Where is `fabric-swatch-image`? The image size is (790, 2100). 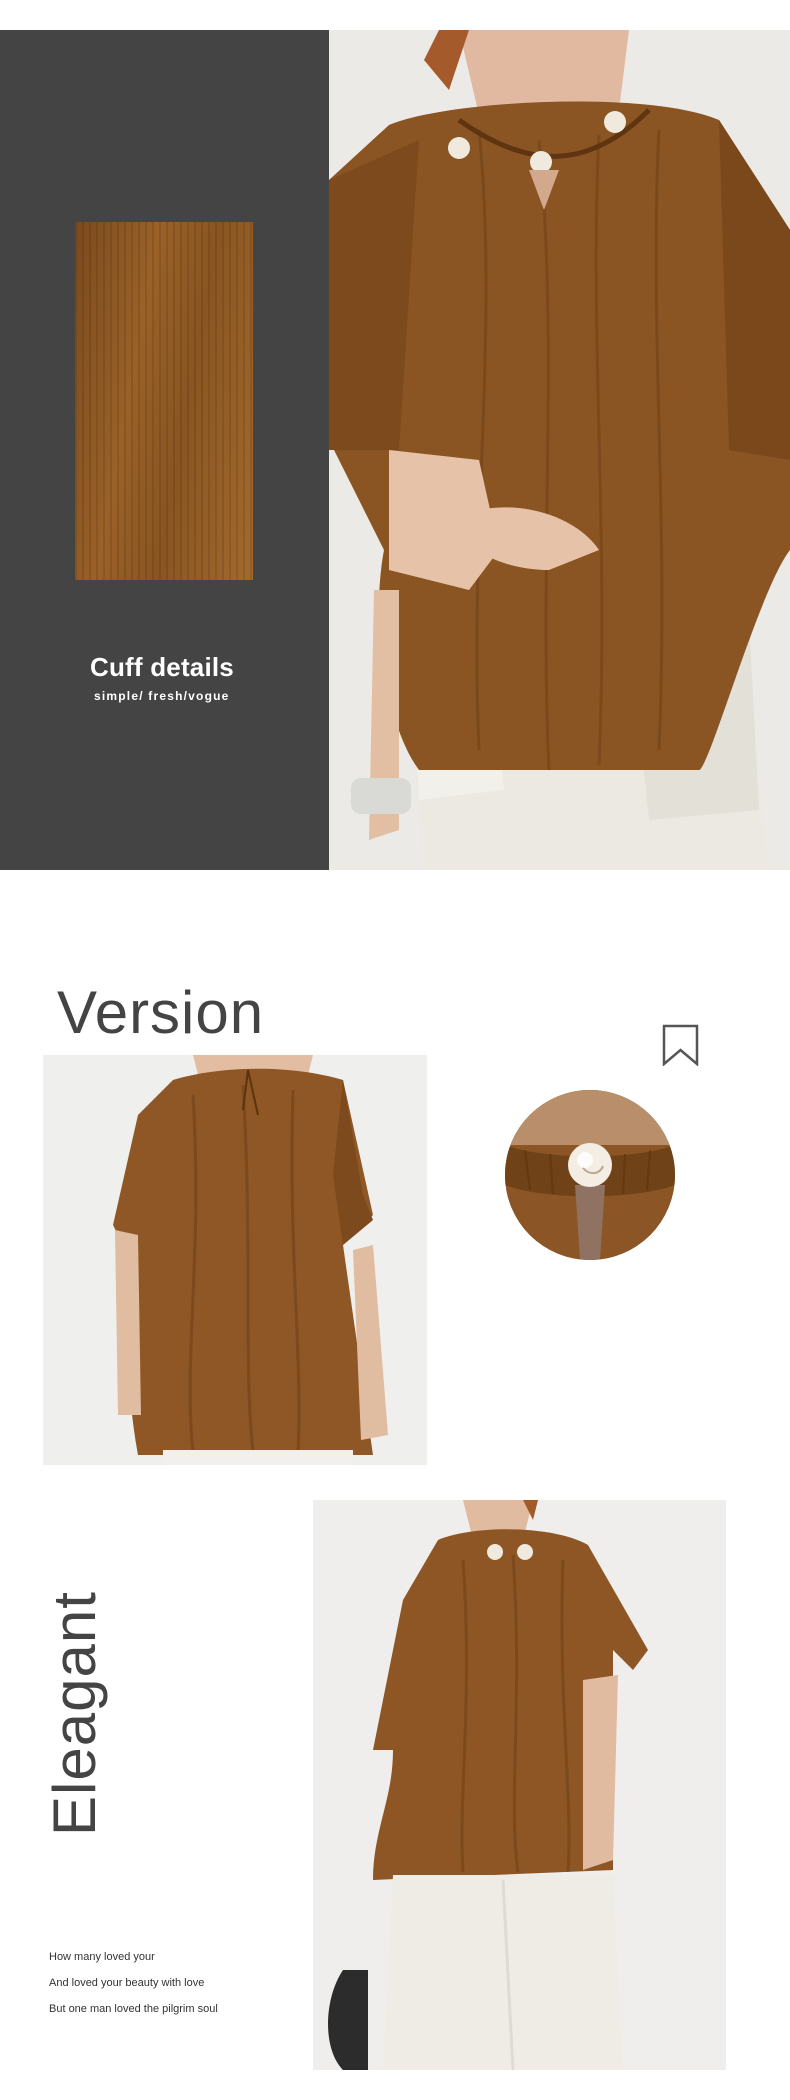
fabric-swatch-image is located at coordinates (164, 401).